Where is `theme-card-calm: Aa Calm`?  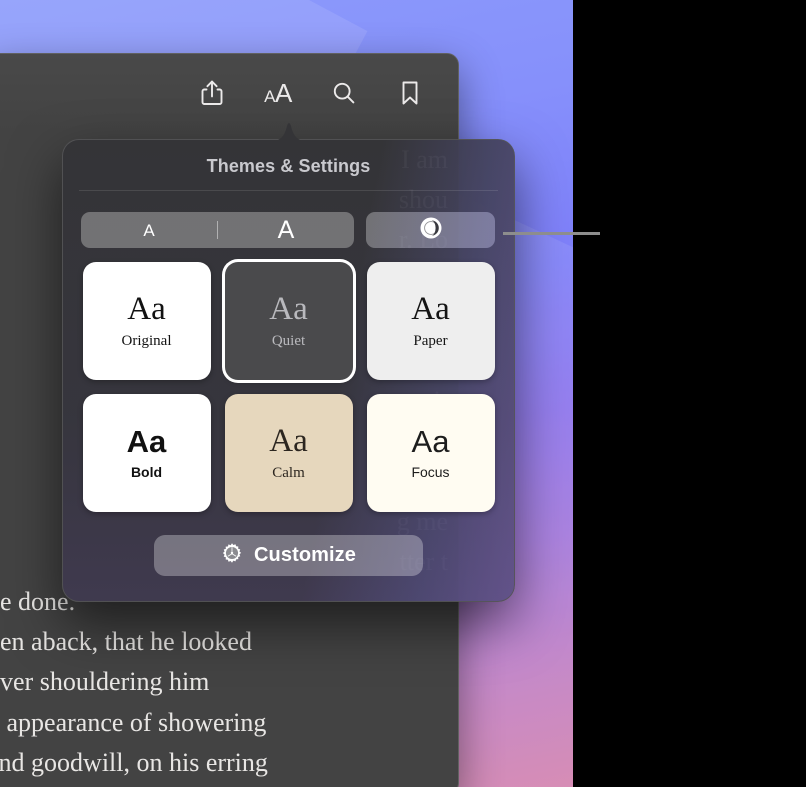 theme-card-calm: Aa Calm is located at coordinates (288, 453).